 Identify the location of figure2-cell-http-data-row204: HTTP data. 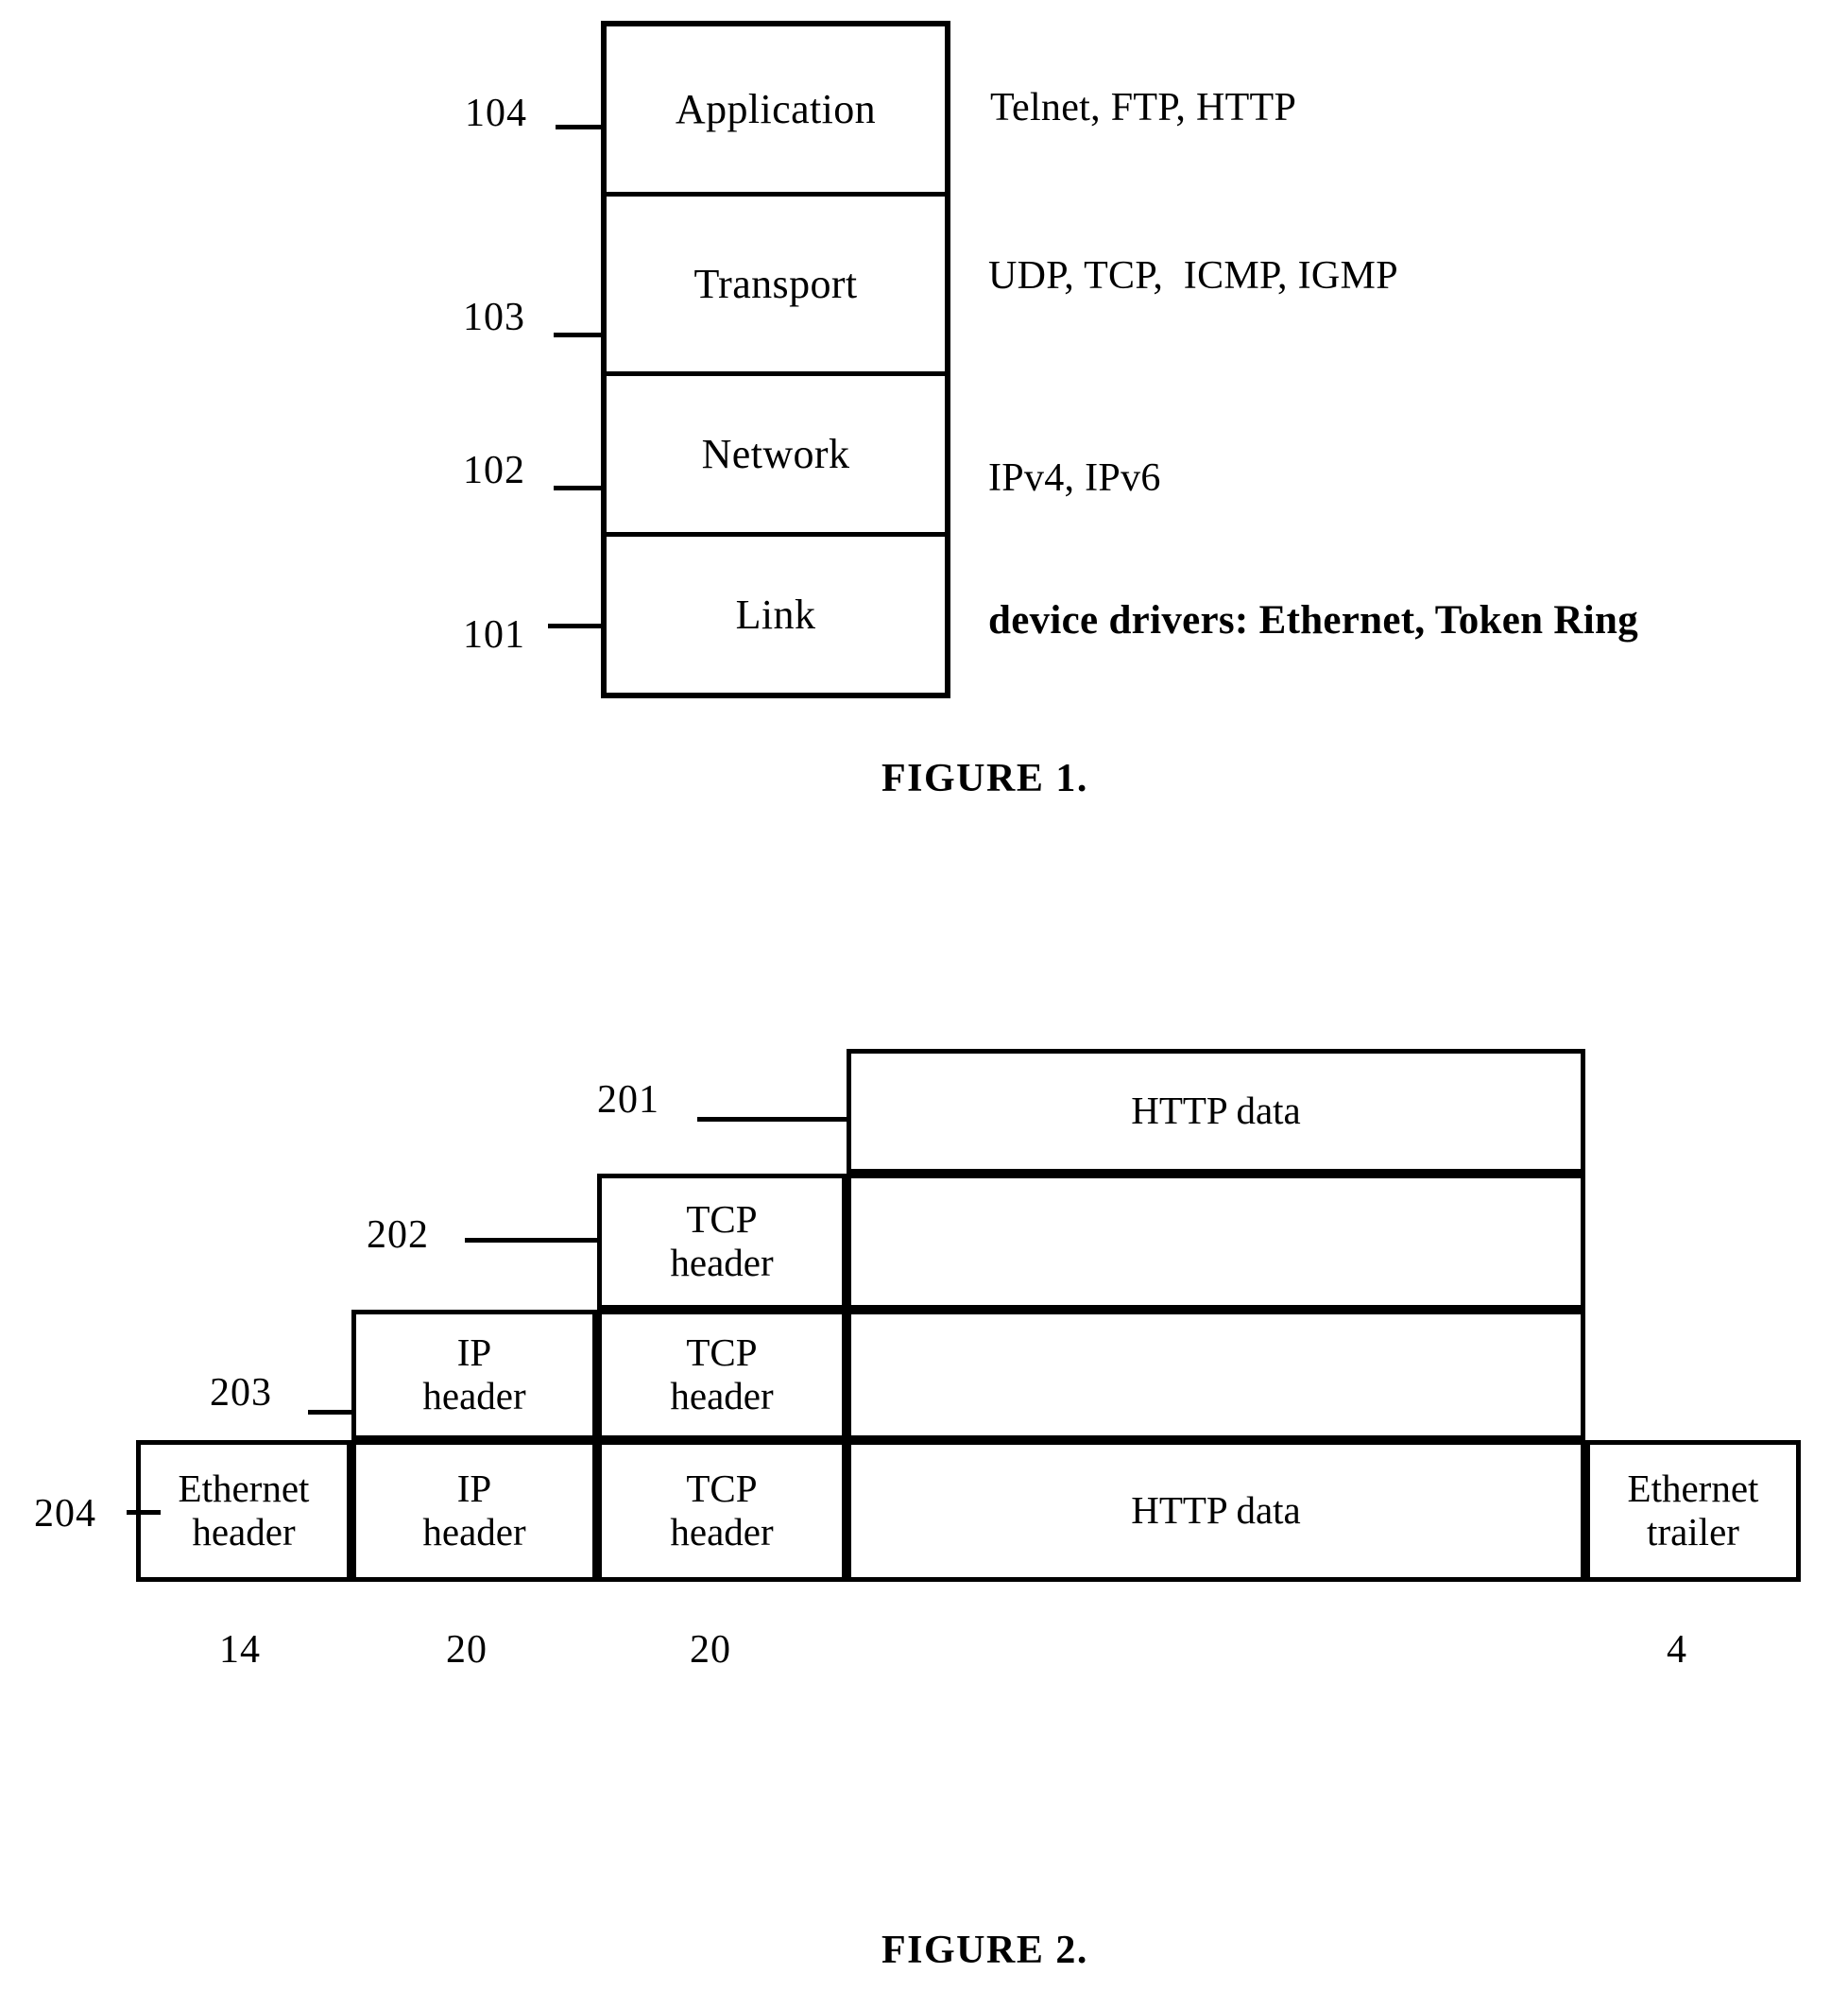
(1216, 1511).